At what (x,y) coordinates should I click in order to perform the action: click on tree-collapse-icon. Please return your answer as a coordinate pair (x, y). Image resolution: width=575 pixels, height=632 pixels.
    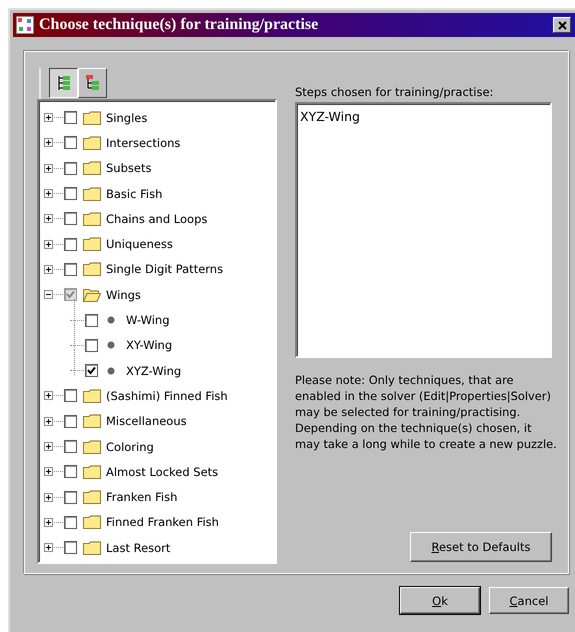
    Looking at the image, I should click on (92, 83).